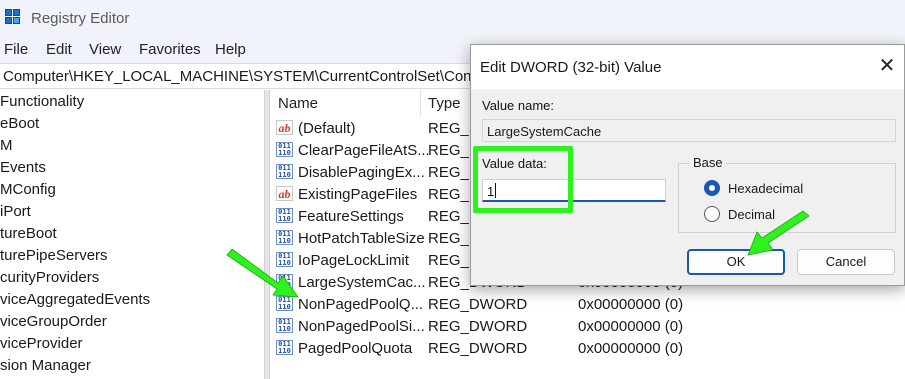  I want to click on arrow-to-largesystemcache, so click(262, 273).